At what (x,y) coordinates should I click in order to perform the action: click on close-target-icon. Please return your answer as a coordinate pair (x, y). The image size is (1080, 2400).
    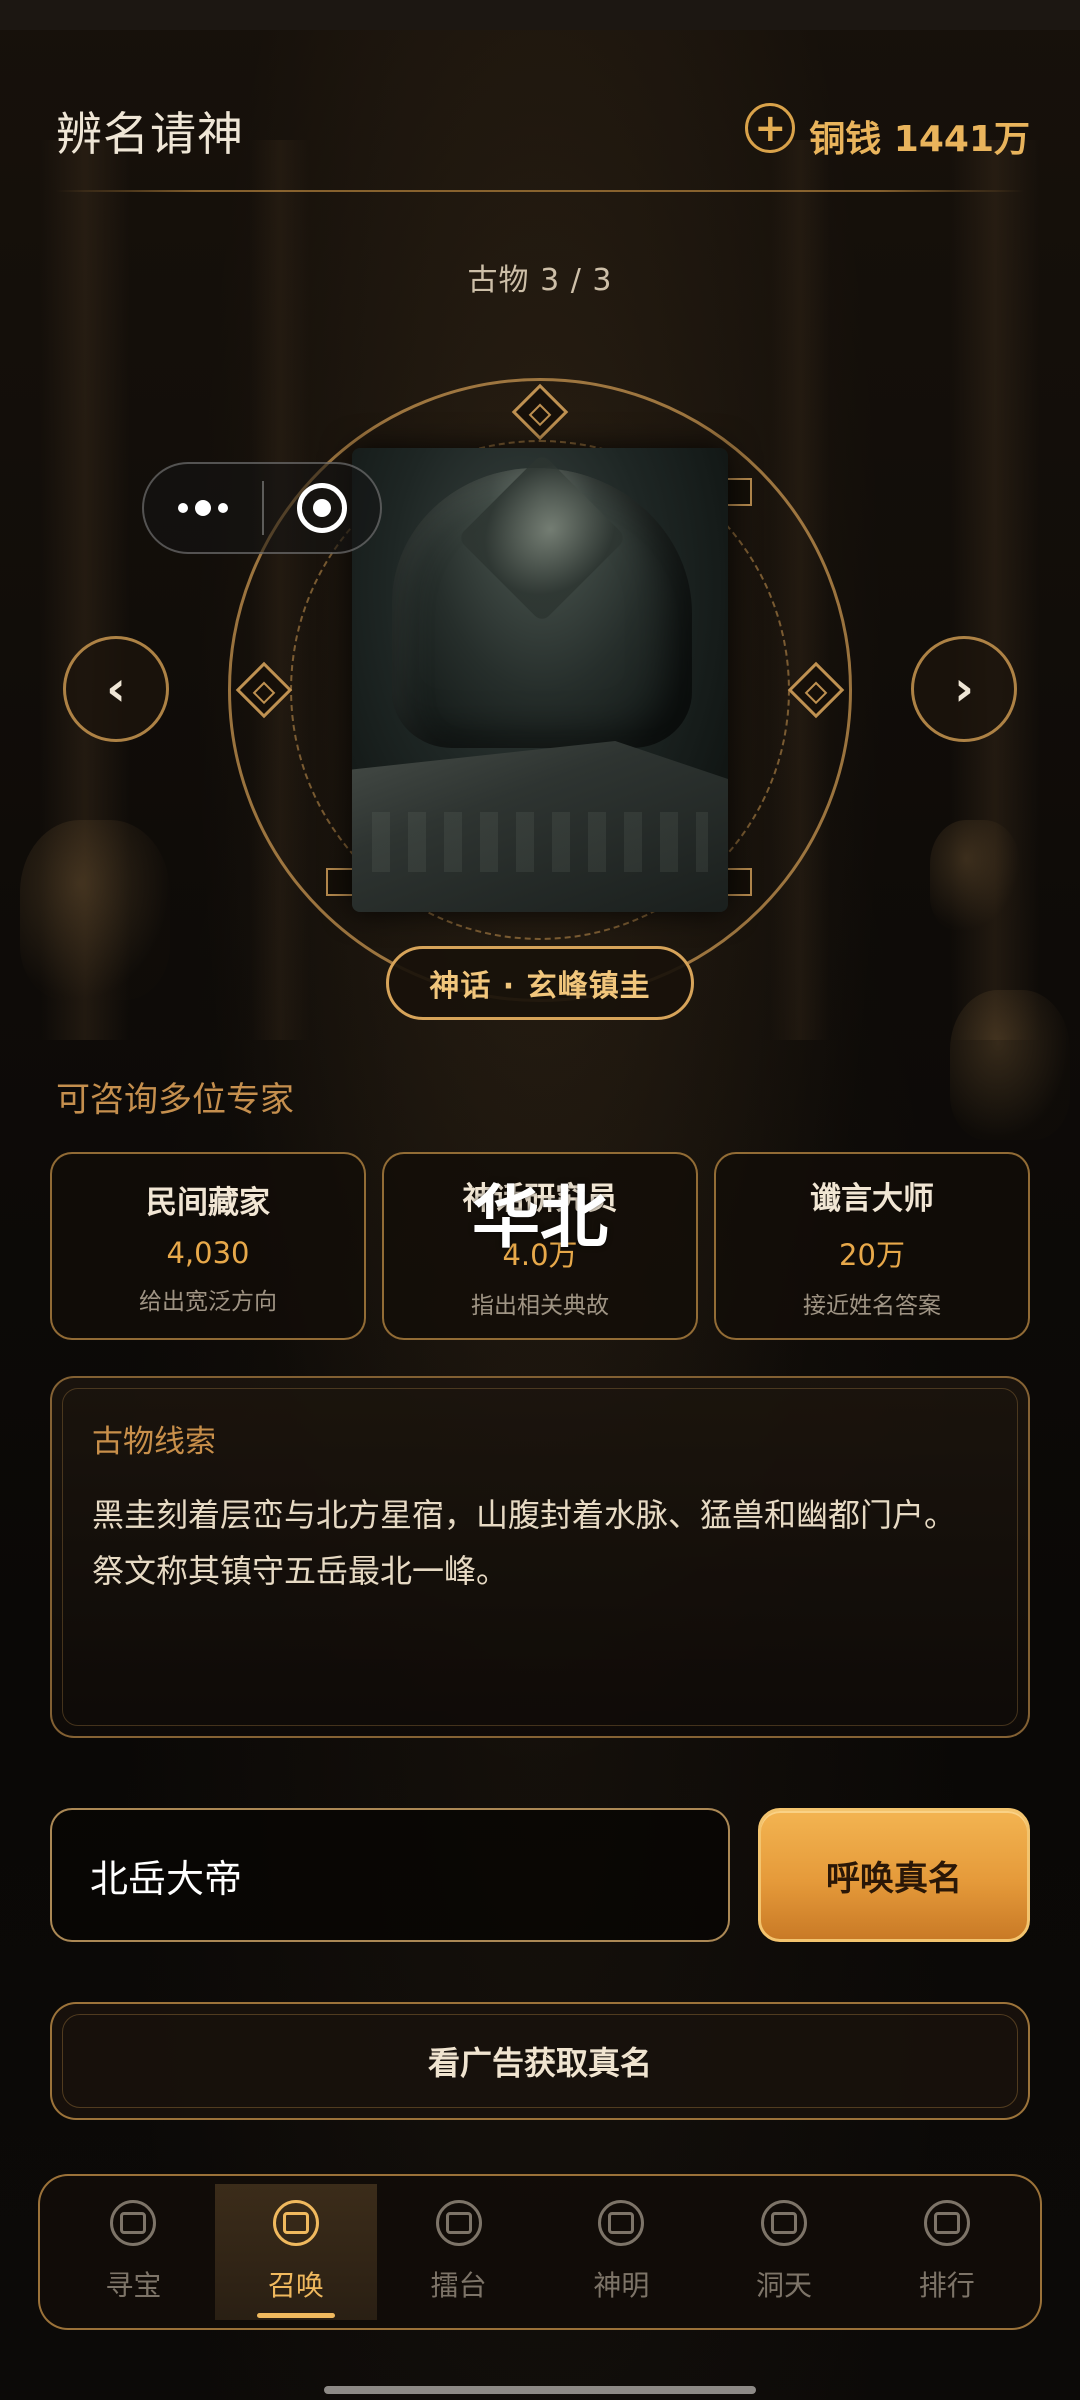
    Looking at the image, I should click on (322, 508).